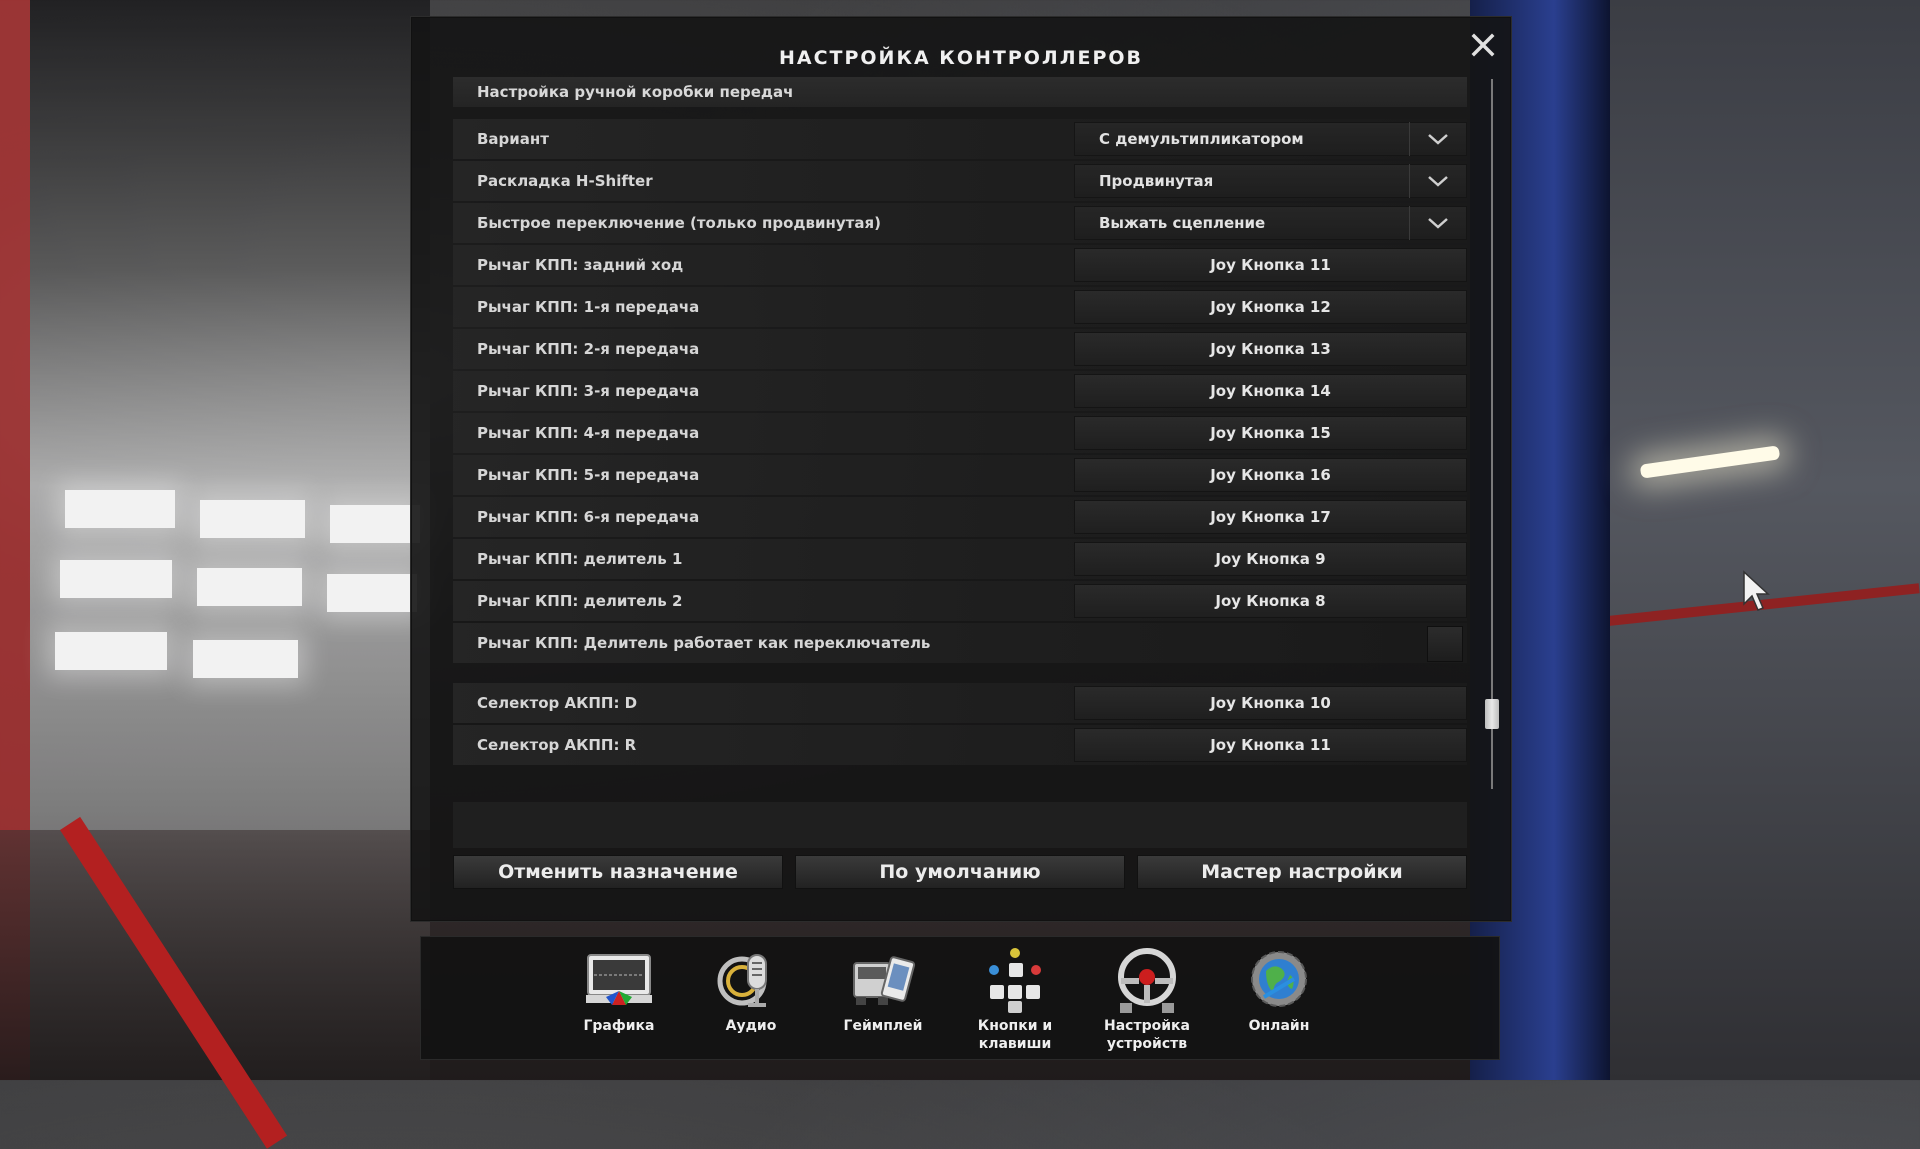  What do you see at coordinates (1445, 644) in the screenshot?
I see `setting-checkbox` at bounding box center [1445, 644].